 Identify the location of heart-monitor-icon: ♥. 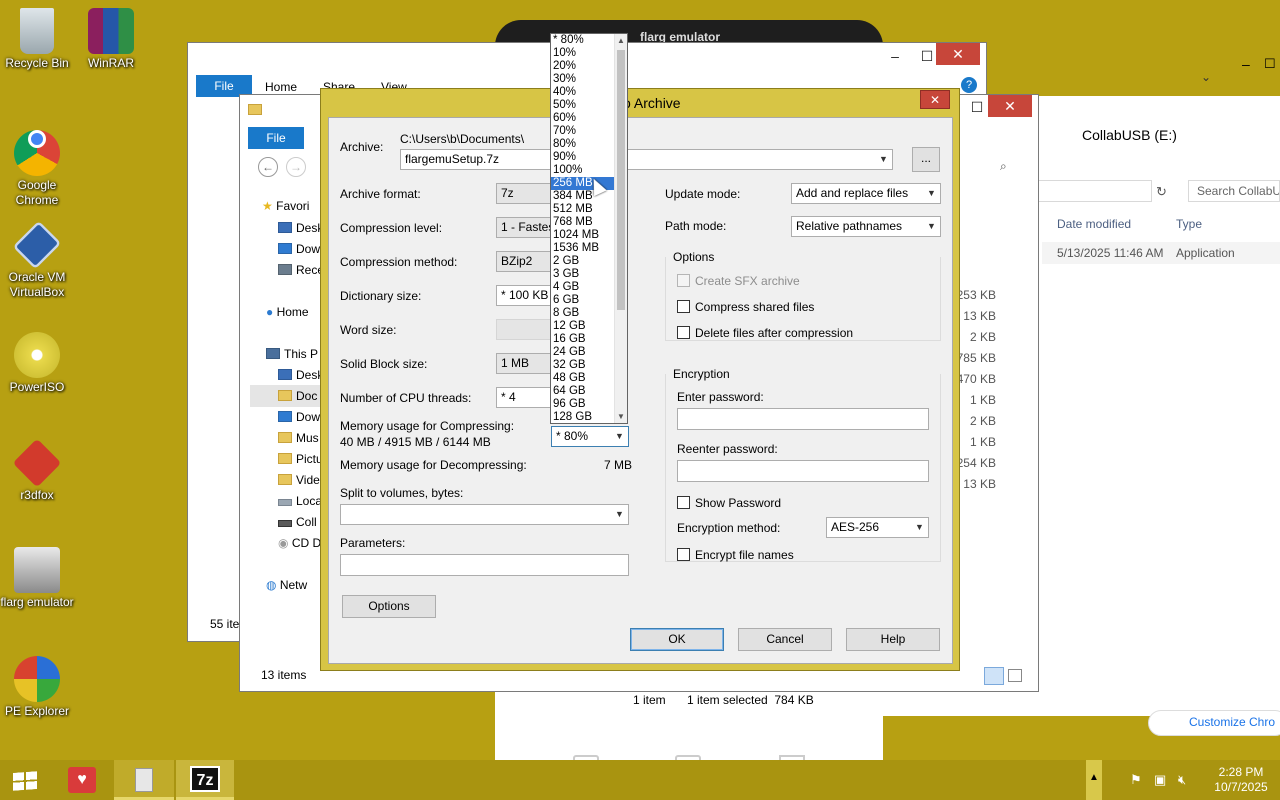
(82, 780).